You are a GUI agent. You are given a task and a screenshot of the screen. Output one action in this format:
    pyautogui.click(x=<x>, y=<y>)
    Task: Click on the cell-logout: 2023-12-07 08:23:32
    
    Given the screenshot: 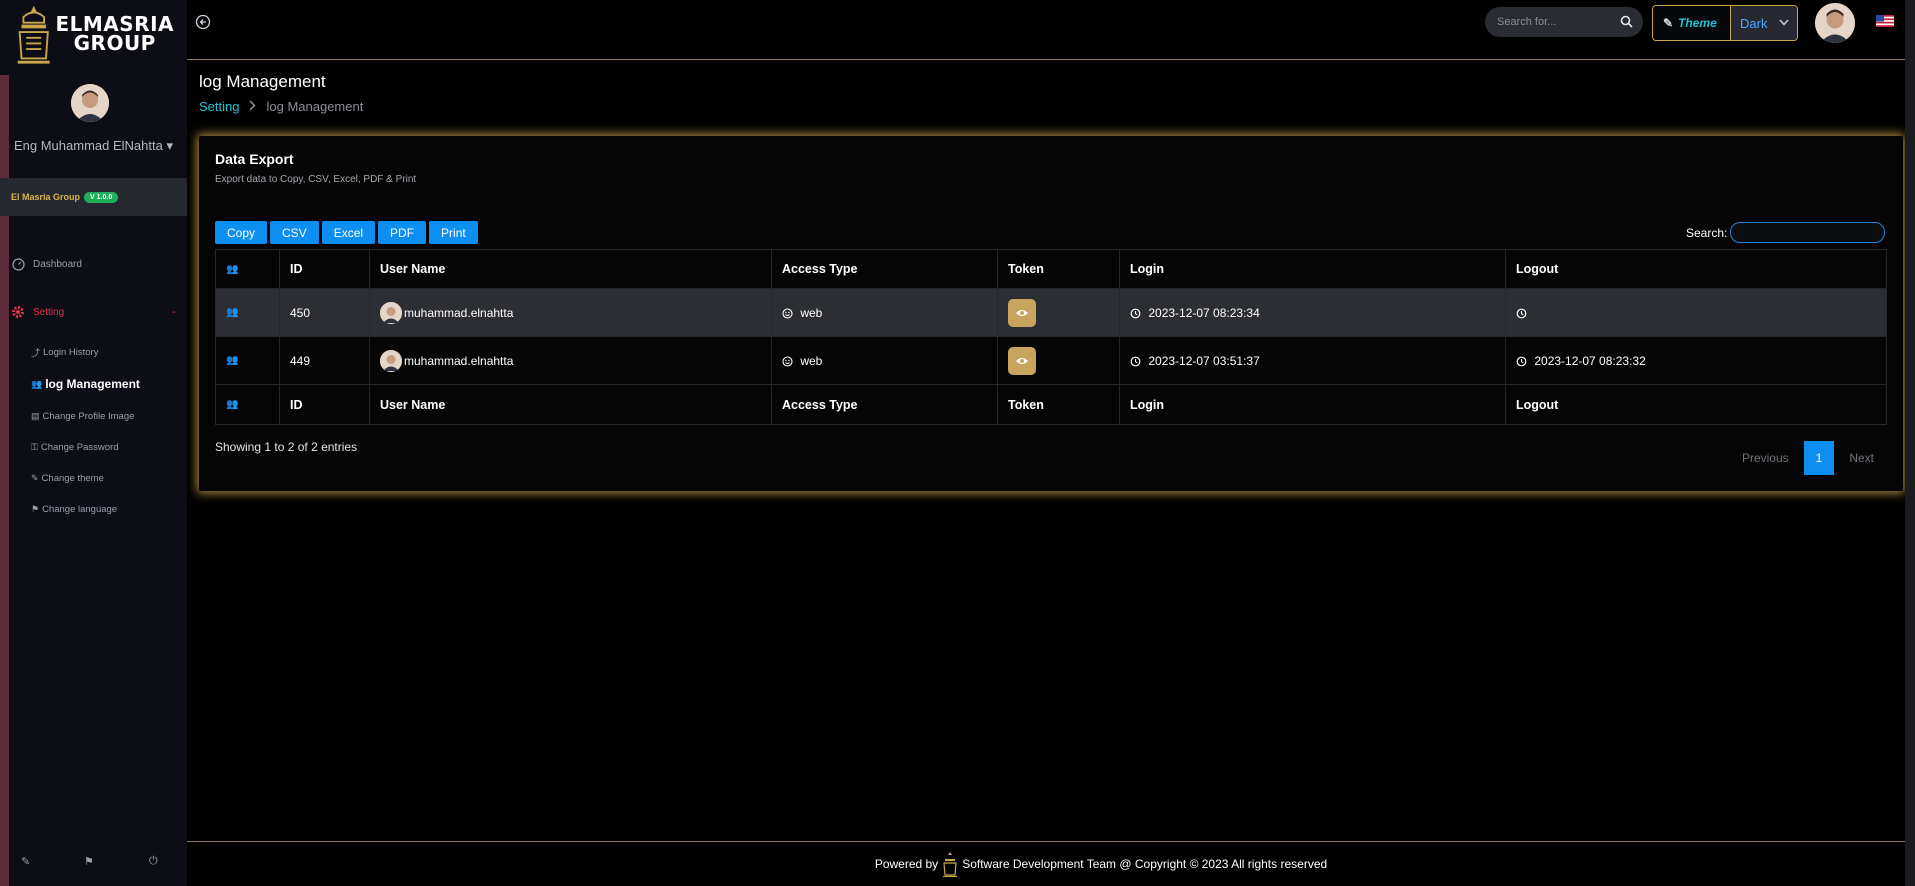 What is the action you would take?
    pyautogui.click(x=1696, y=360)
    